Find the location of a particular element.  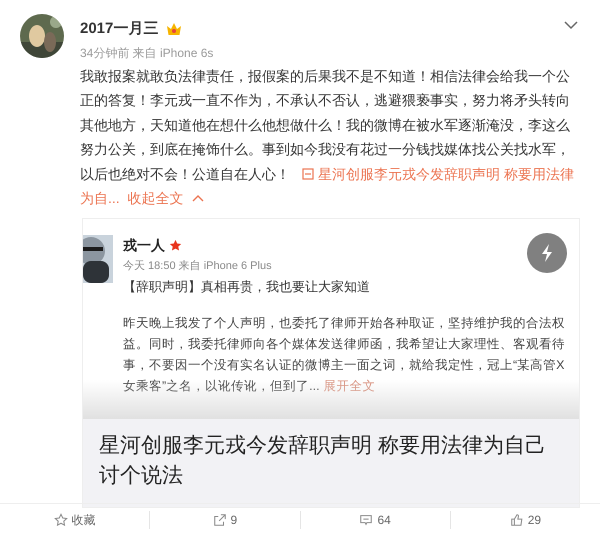

comment-icon is located at coordinates (366, 519).